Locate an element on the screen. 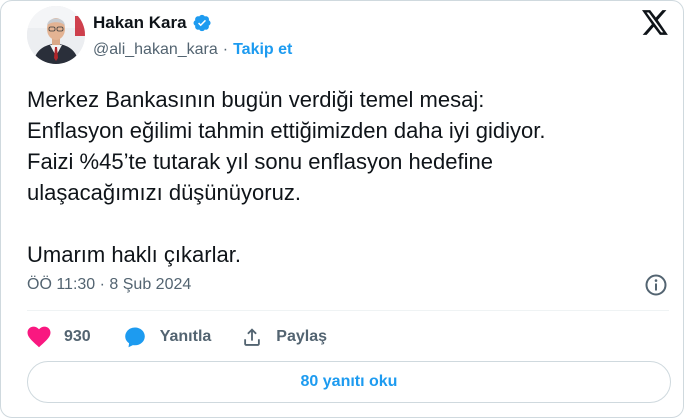 Image resolution: width=685 pixels, height=419 pixels. author-name-row: Hakan Kara is located at coordinates (152, 23).